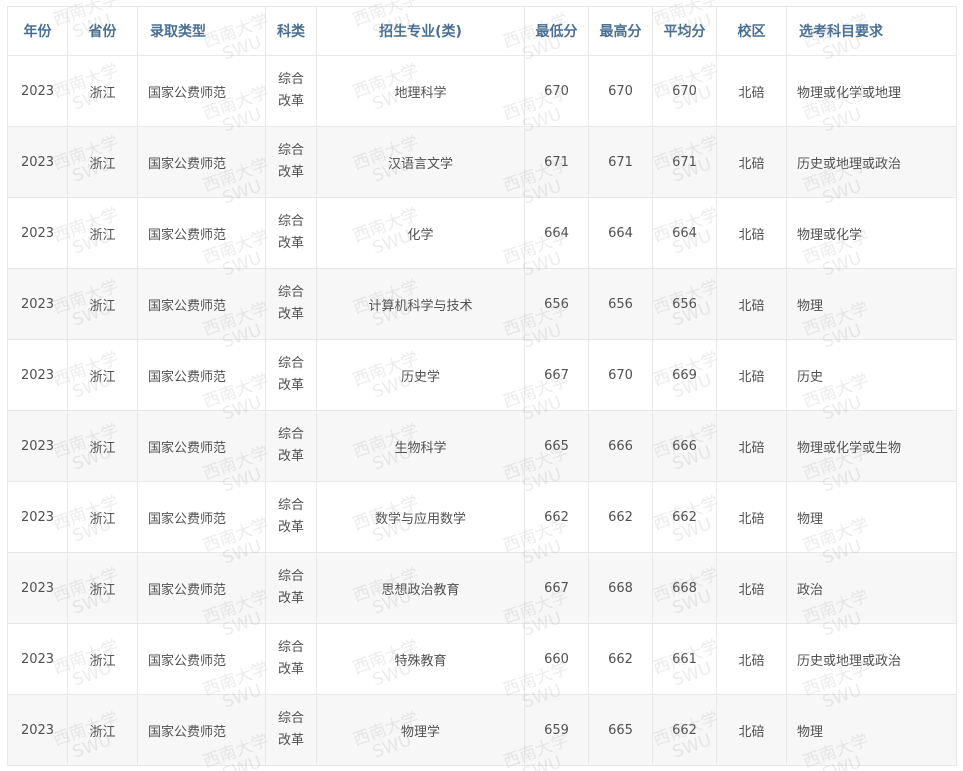  Describe the element at coordinates (556, 517) in the screenshot. I see `cell-min-score: 662` at that location.